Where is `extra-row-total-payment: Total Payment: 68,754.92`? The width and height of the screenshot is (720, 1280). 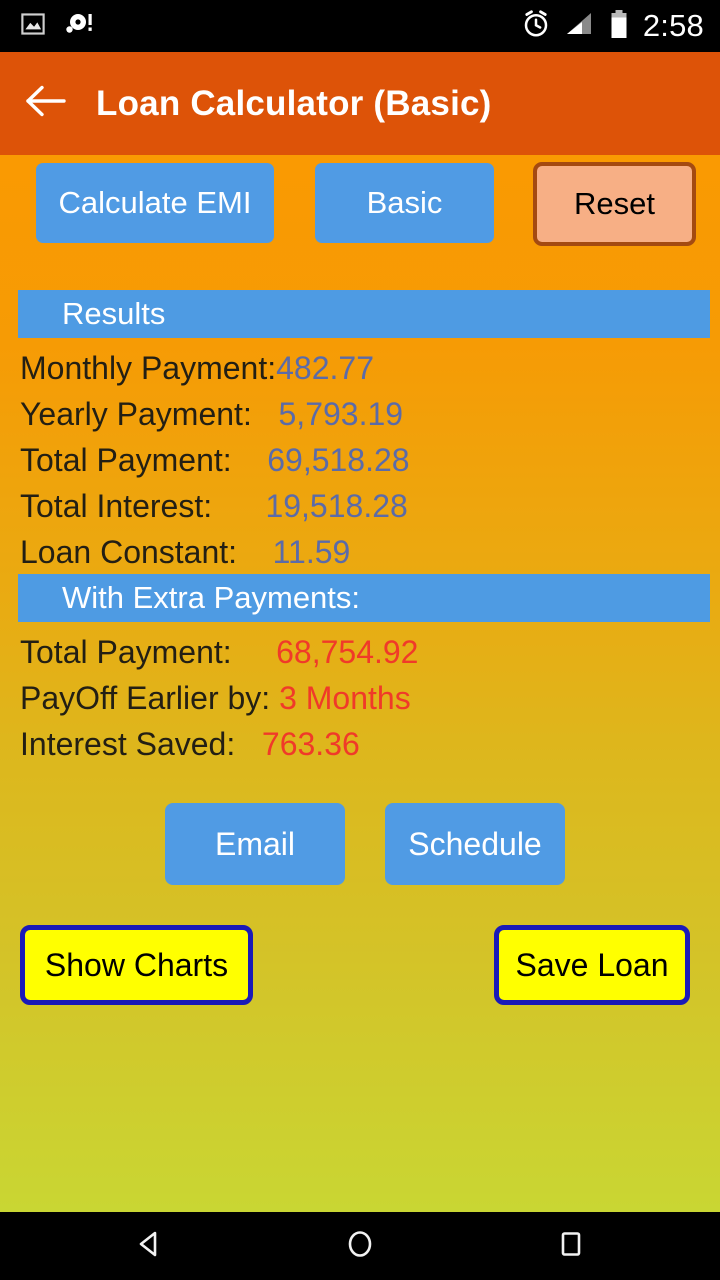
extra-row-total-payment: Total Payment: 68,754.92 is located at coordinates (365, 652).